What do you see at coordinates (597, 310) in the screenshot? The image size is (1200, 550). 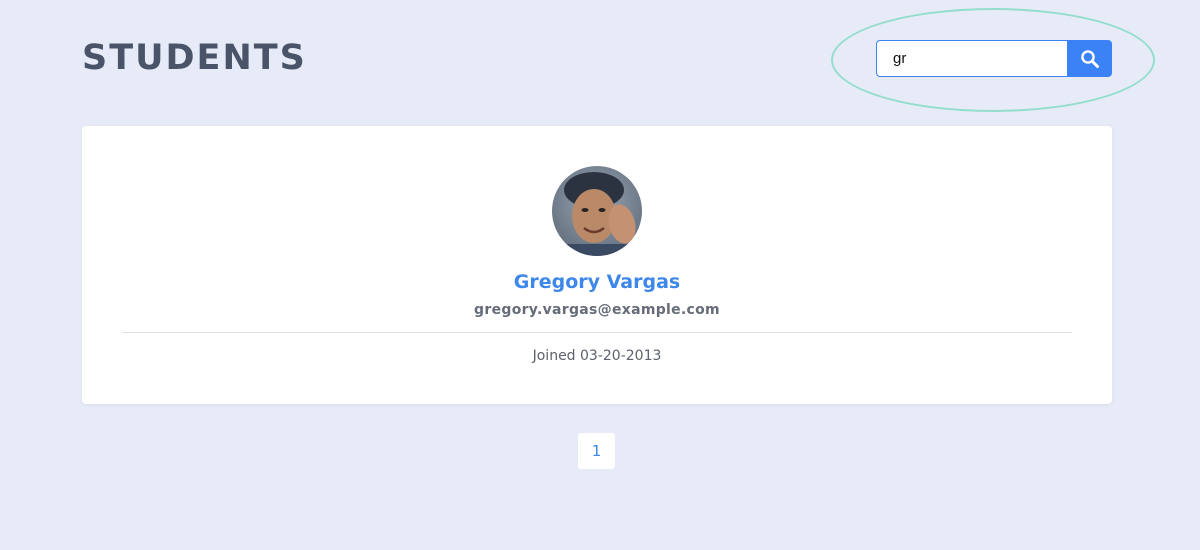 I see `student-email: gregory.vargas@example.com` at bounding box center [597, 310].